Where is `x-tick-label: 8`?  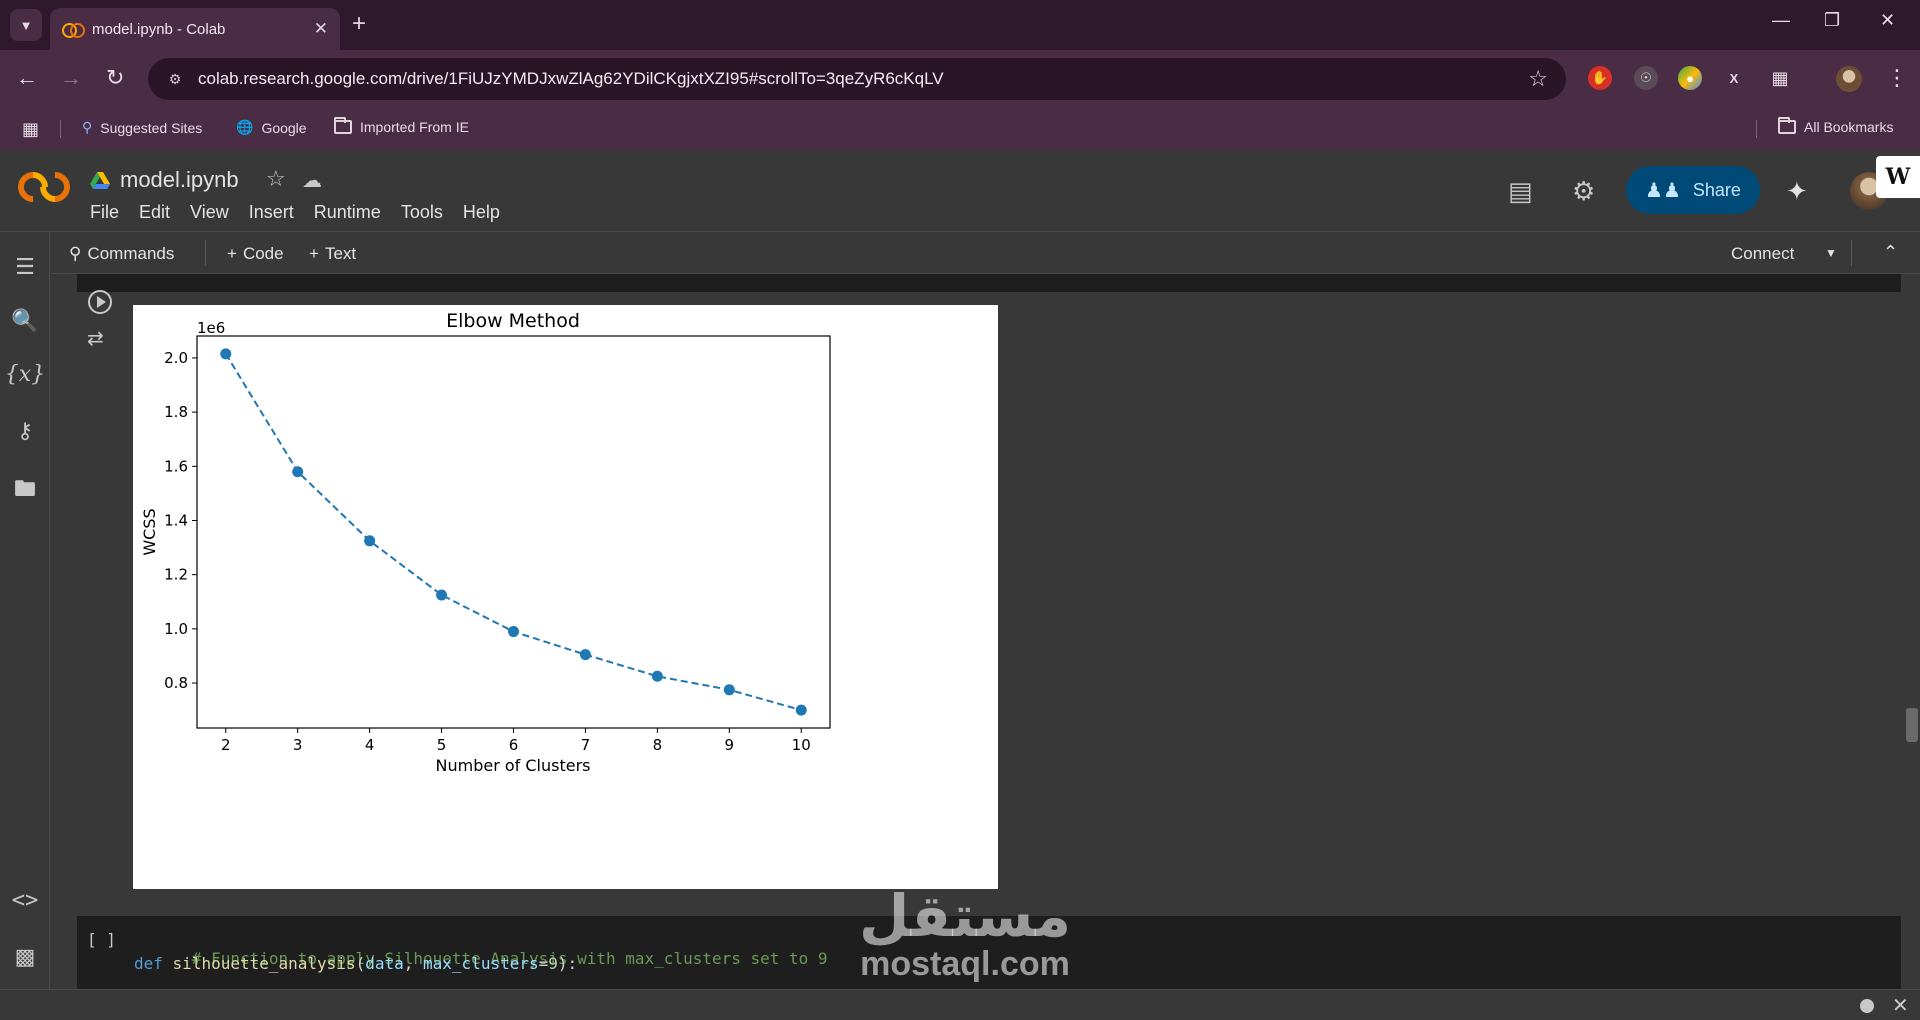 x-tick-label: 8 is located at coordinates (658, 745).